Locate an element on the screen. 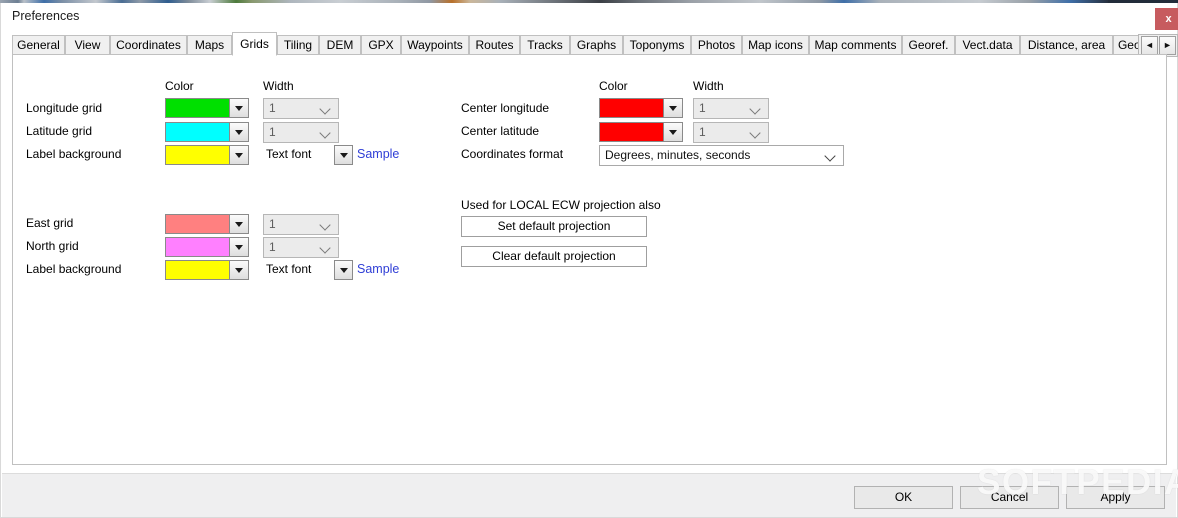 The height and width of the screenshot is (518, 1178). label-label-background-2: Label background is located at coordinates (74, 269).